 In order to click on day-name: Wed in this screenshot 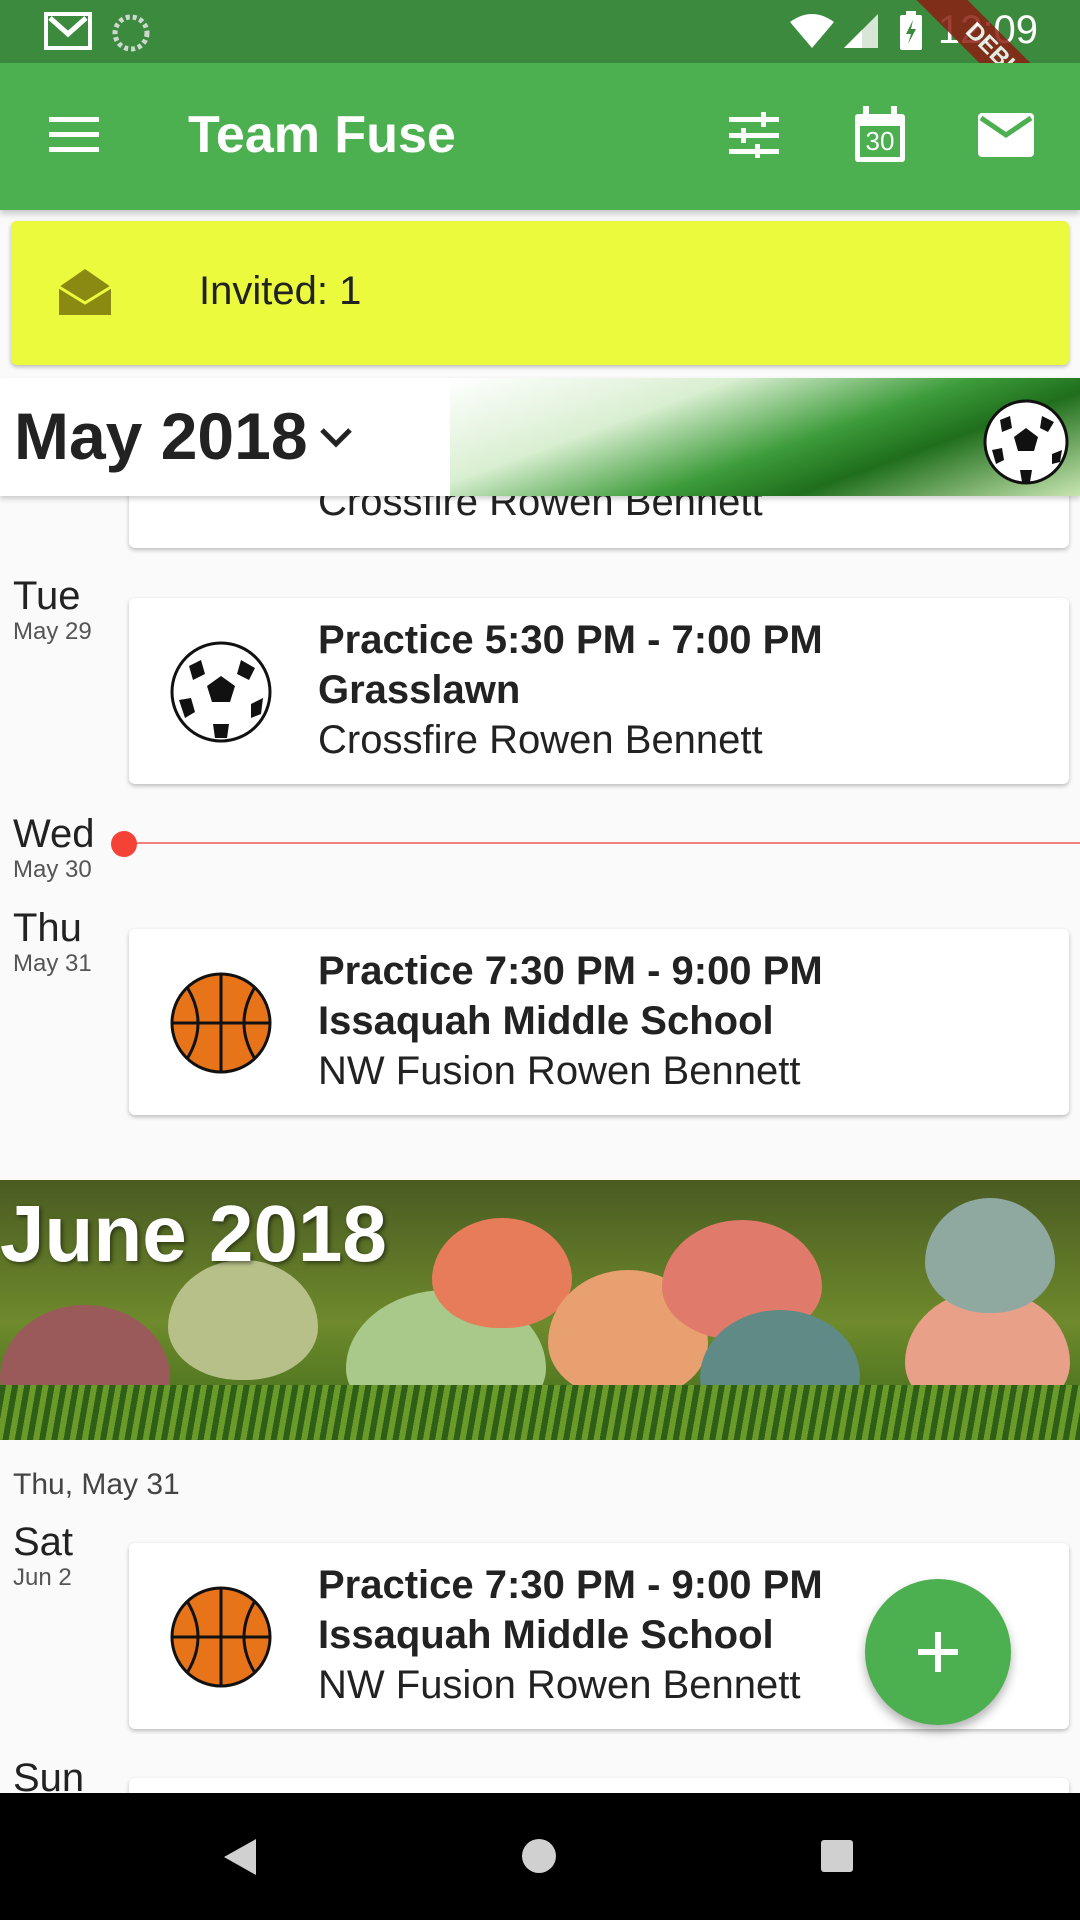, I will do `click(54, 834)`.